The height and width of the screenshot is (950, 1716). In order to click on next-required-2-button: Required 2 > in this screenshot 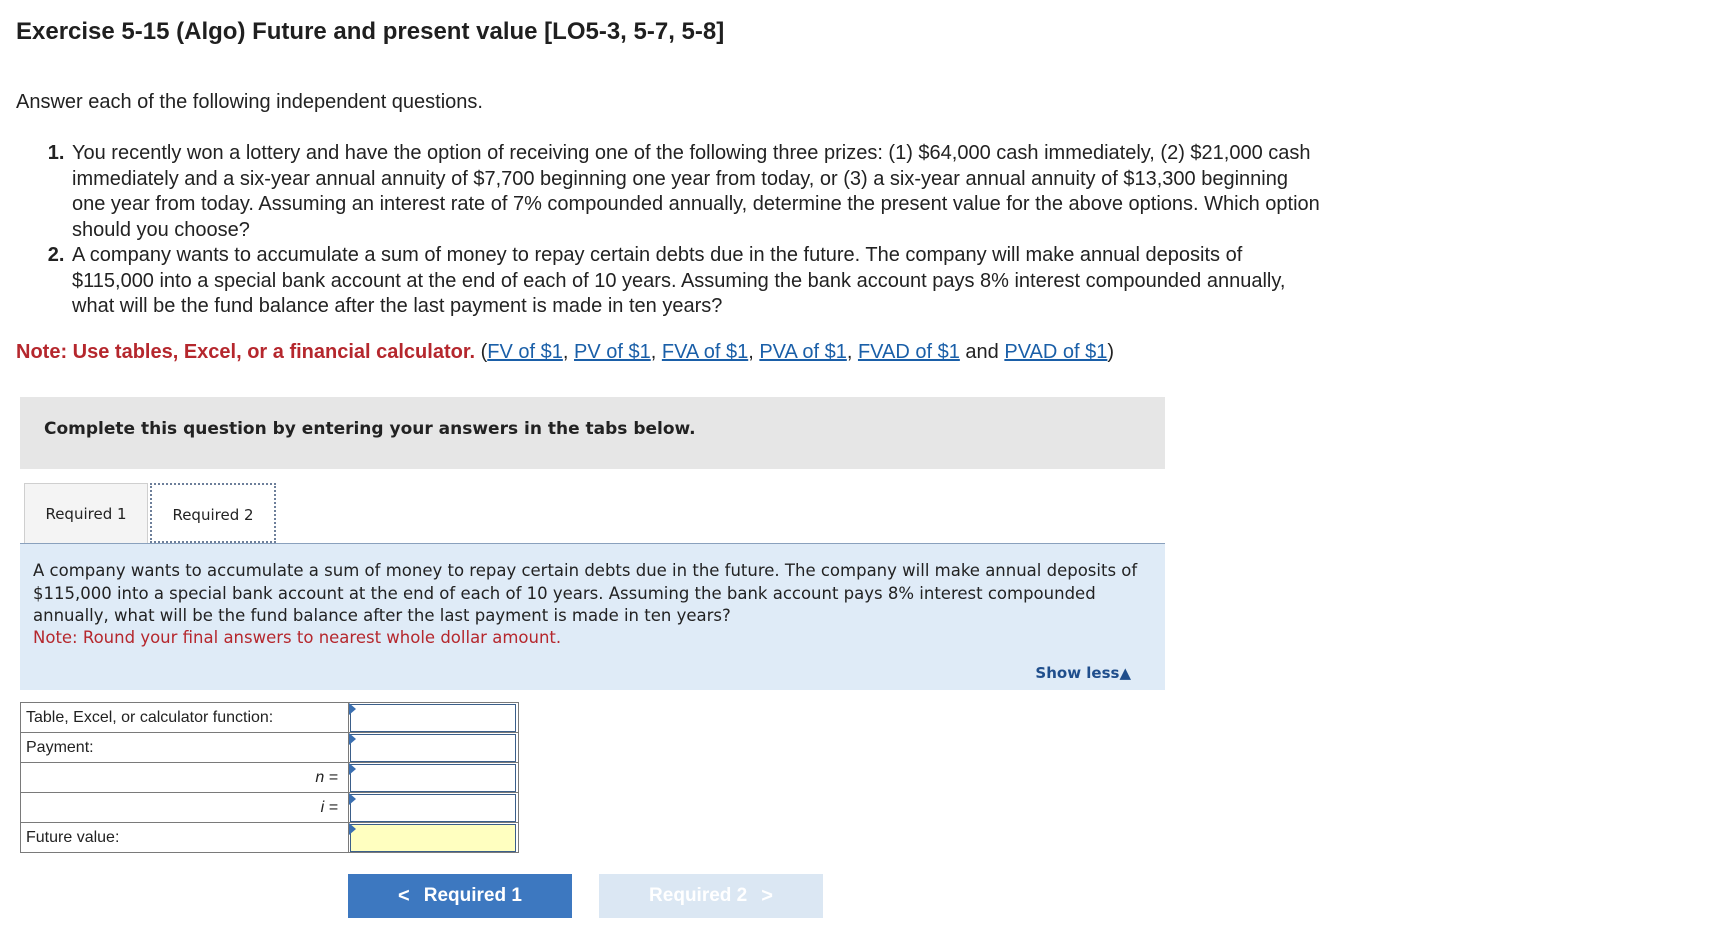, I will do `click(711, 896)`.